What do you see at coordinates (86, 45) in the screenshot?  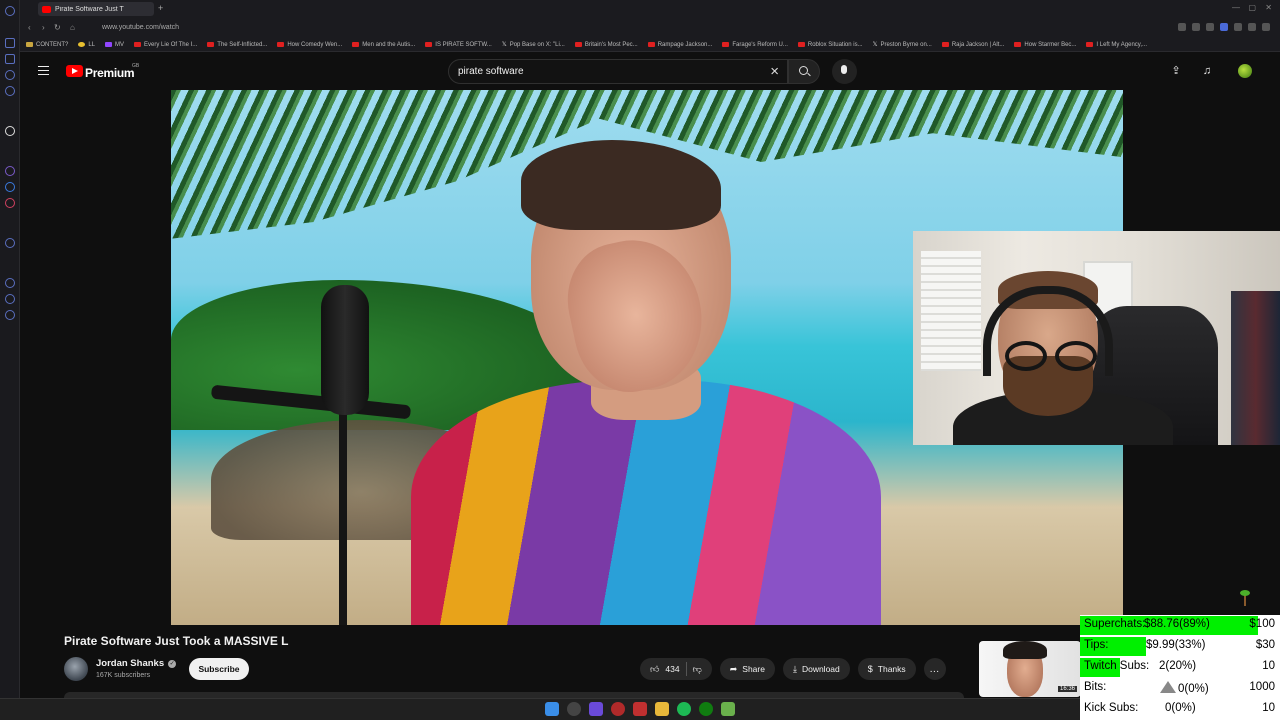 I see `bookmark-item: LL` at bounding box center [86, 45].